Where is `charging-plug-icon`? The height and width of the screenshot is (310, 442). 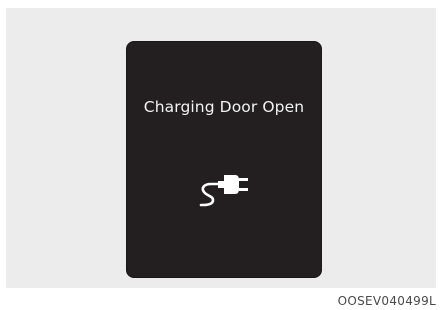 charging-plug-icon is located at coordinates (223, 191).